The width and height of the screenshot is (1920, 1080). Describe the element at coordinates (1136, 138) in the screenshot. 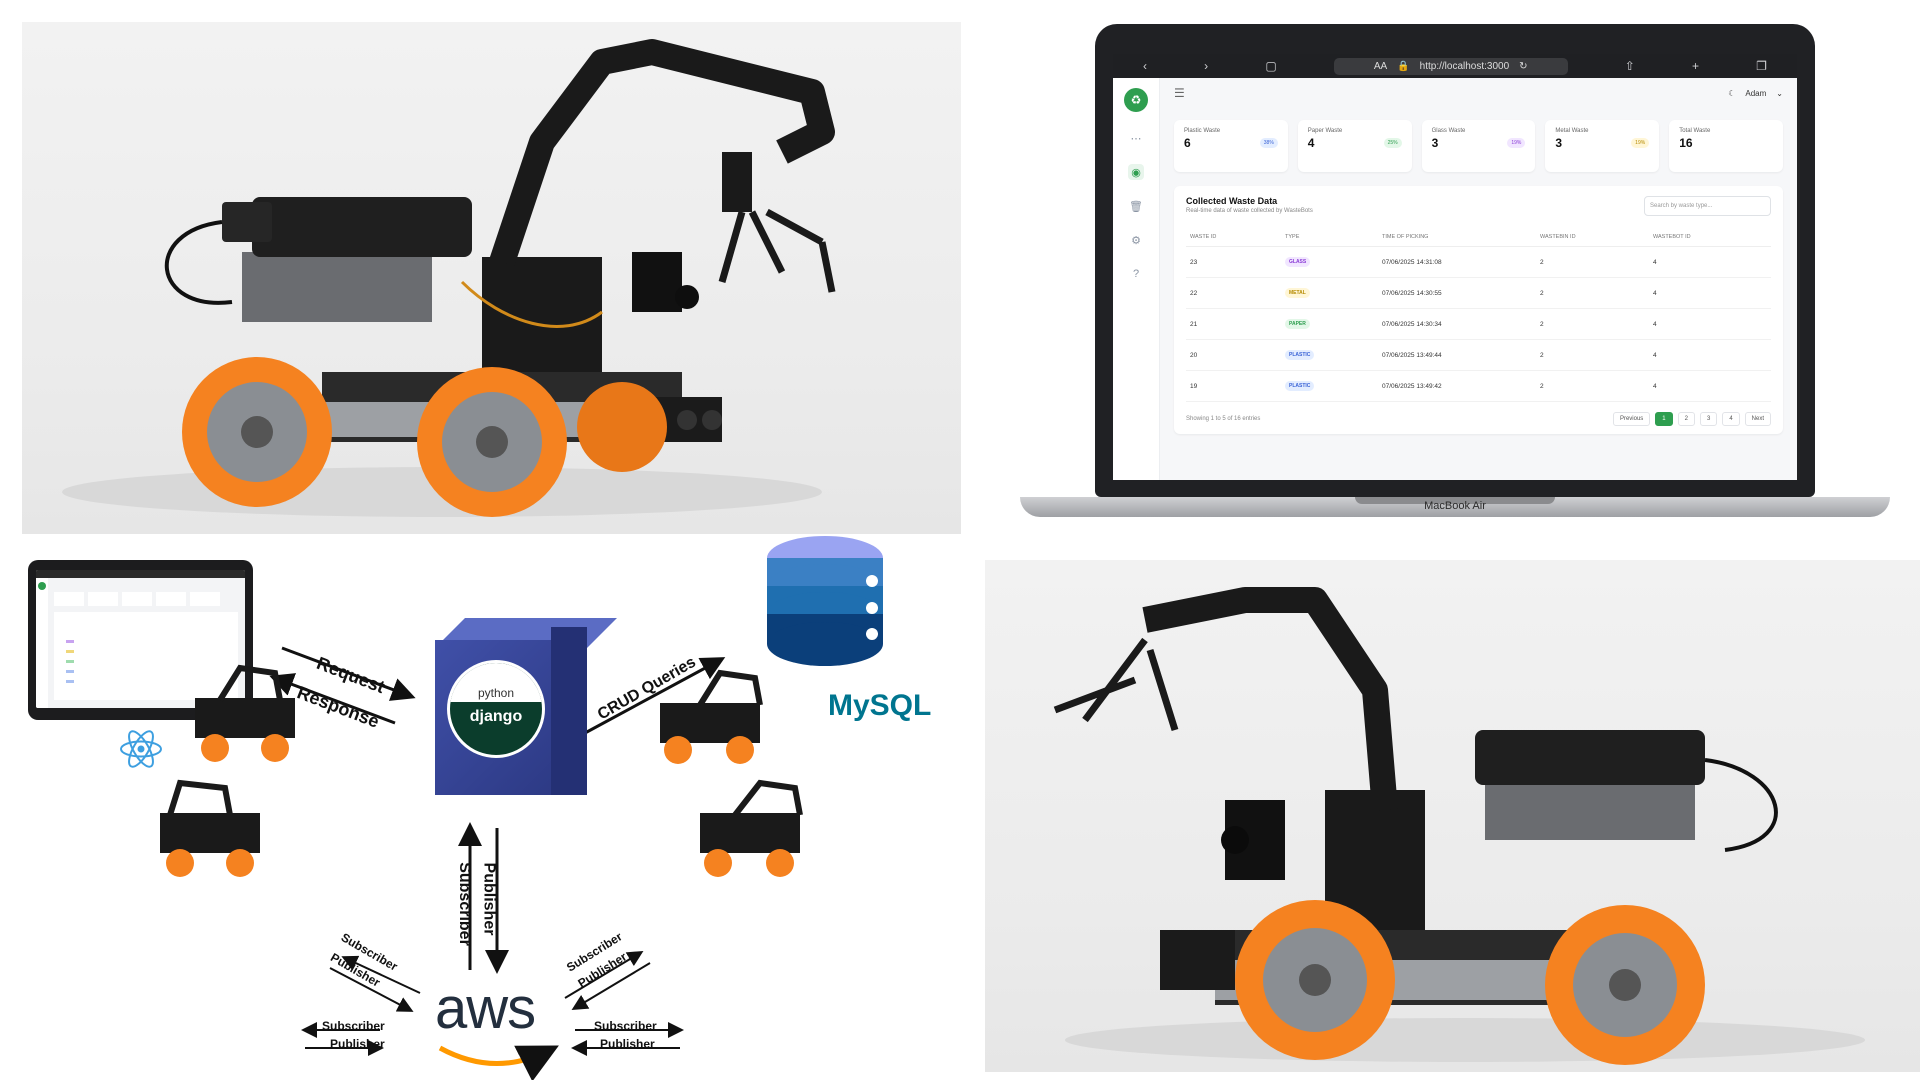

I see `more-icon: ⋯` at that location.